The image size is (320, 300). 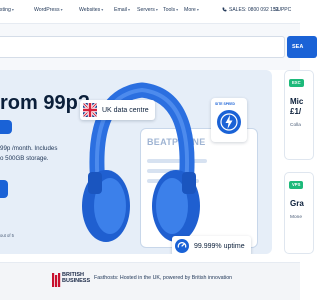 I want to click on search-button: SEA, so click(x=302, y=47).